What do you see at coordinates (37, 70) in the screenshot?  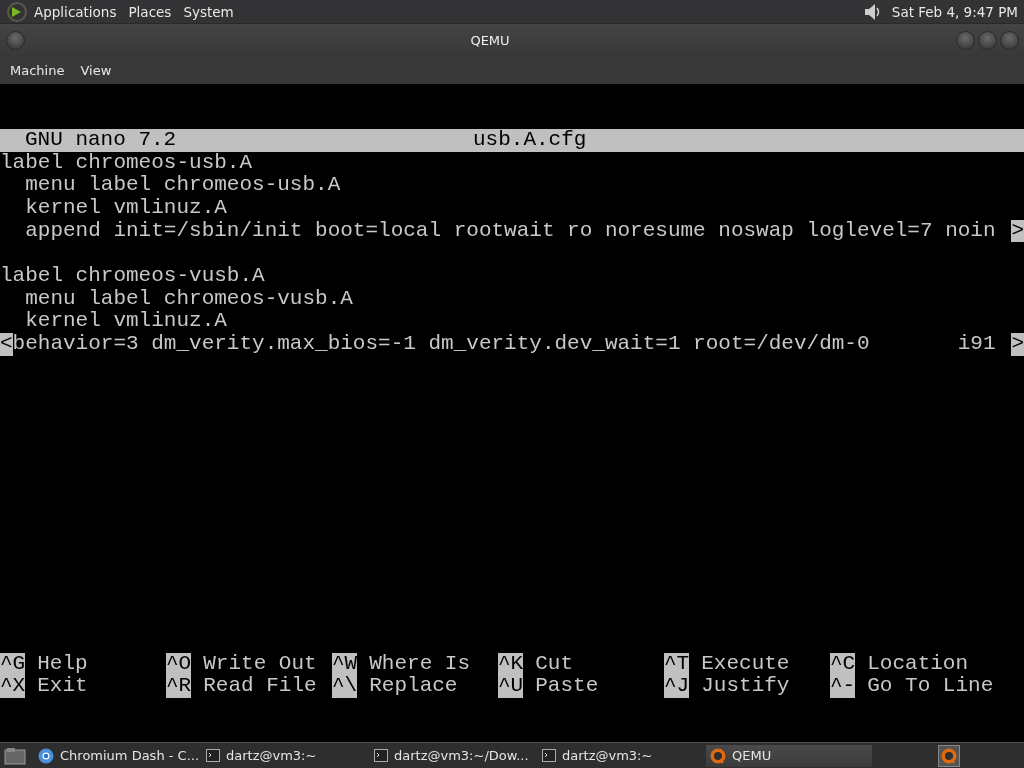 I see `menu-item: Machine` at bounding box center [37, 70].